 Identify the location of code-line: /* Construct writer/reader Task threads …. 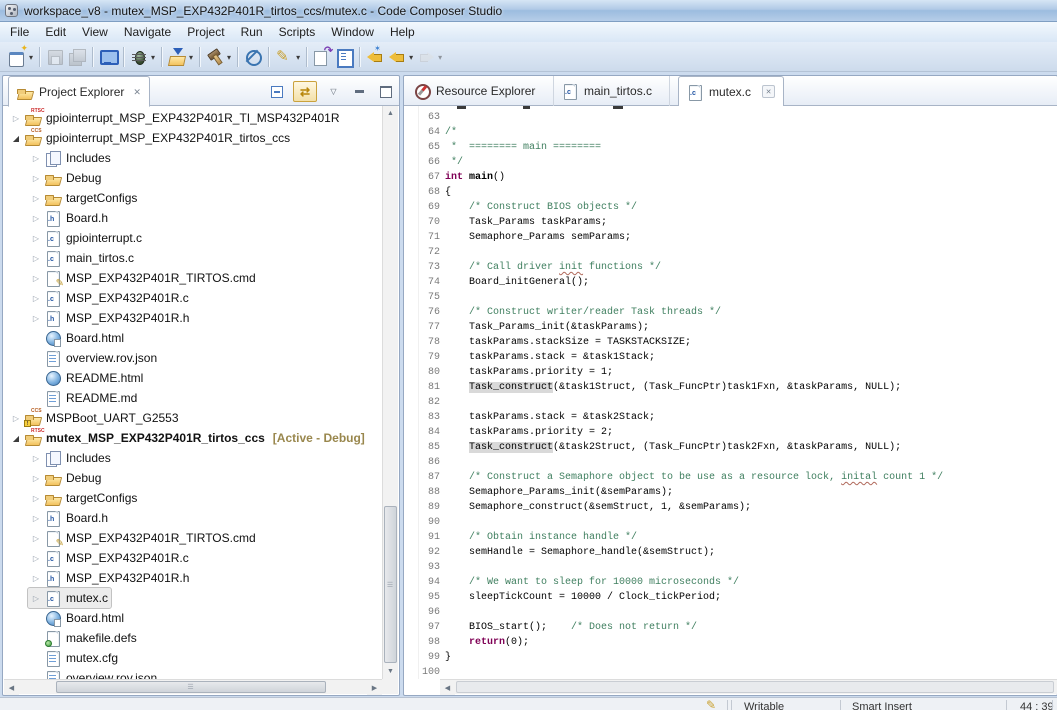
(583, 312).